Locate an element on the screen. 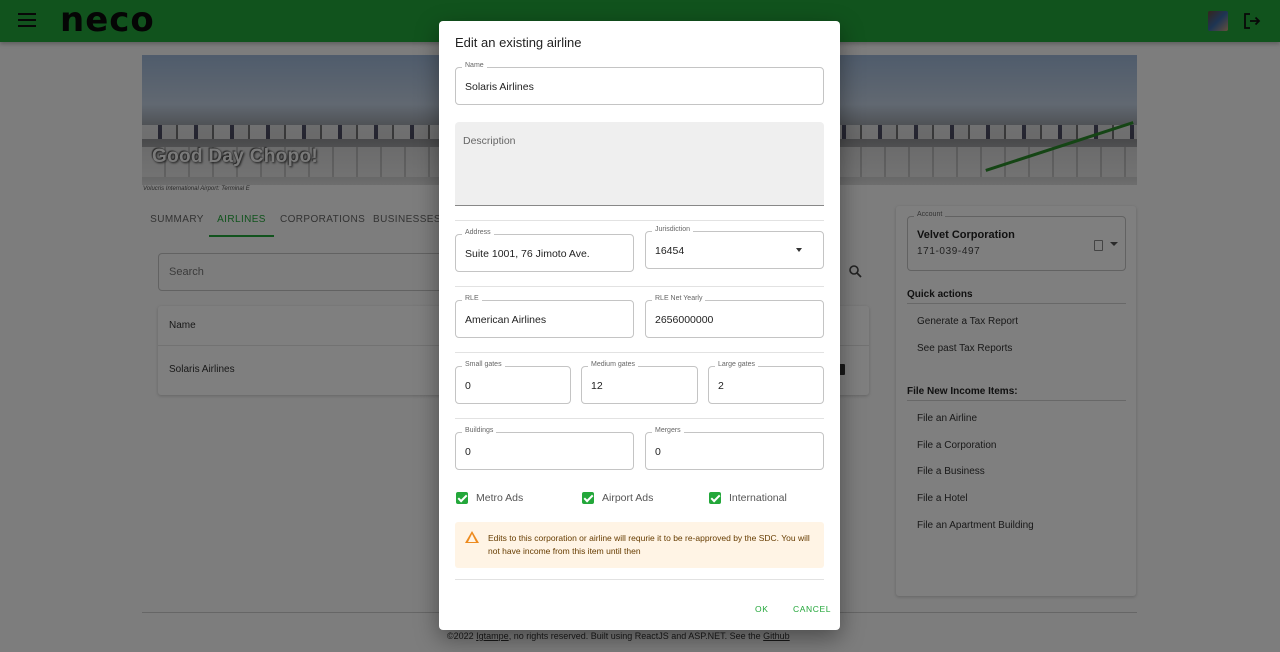  name-field: Name Solaris Airlines is located at coordinates (639, 83).